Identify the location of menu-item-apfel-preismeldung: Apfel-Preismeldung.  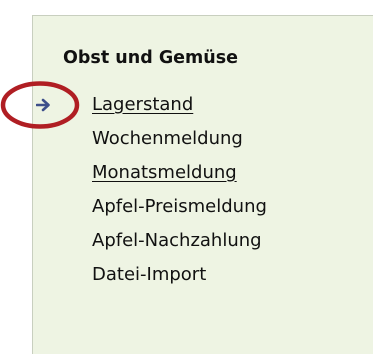
(203, 207).